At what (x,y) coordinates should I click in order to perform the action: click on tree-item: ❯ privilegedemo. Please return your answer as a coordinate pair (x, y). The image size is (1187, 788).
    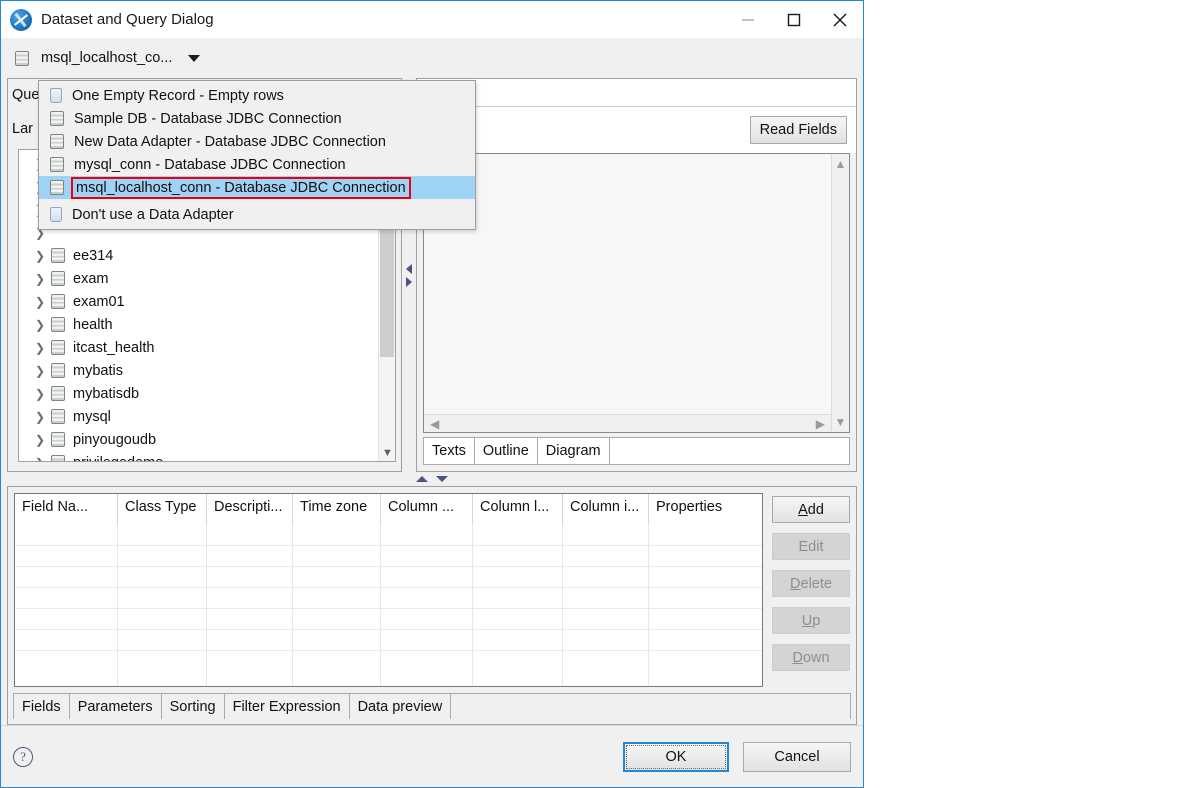
    Looking at the image, I should click on (198, 456).